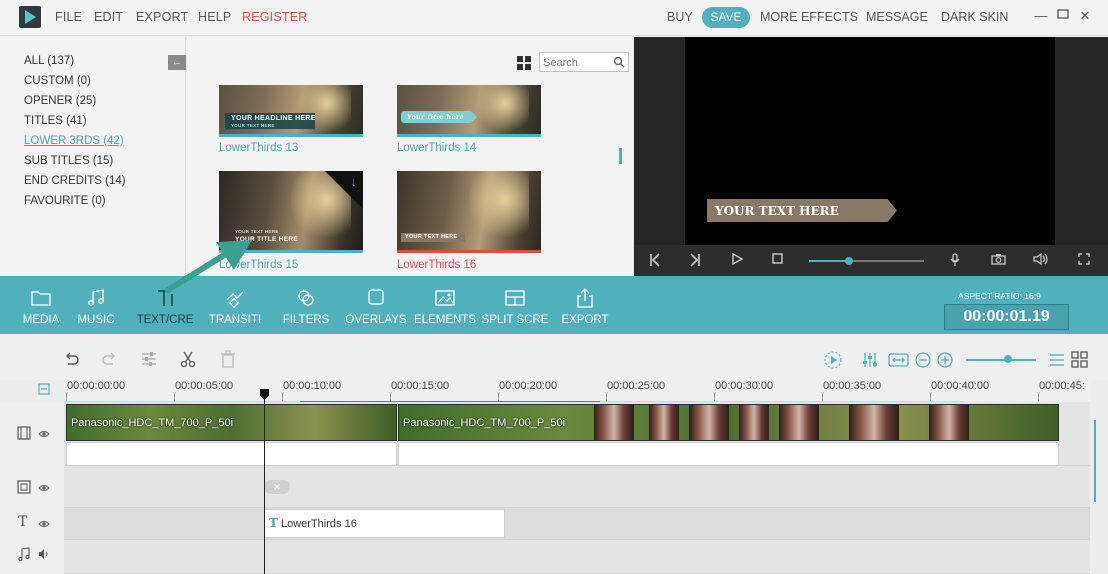 Image resolution: width=1108 pixels, height=574 pixels. What do you see at coordinates (777, 211) in the screenshot?
I see `preview-banner-text: YOUR TEXT HERE` at bounding box center [777, 211].